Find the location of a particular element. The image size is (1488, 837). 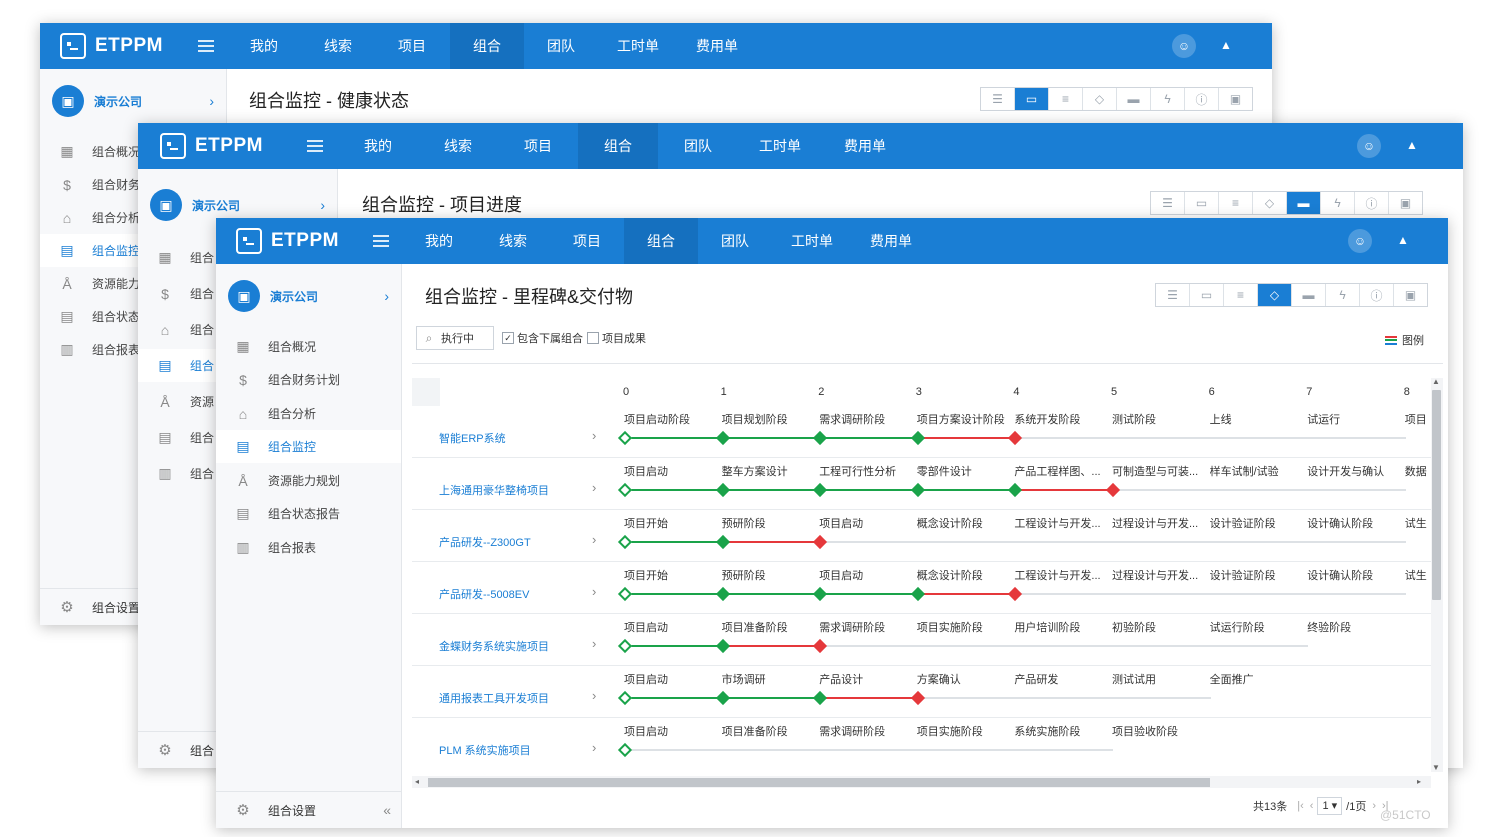

scroll-right-icon: ▸ is located at coordinates (1419, 781).